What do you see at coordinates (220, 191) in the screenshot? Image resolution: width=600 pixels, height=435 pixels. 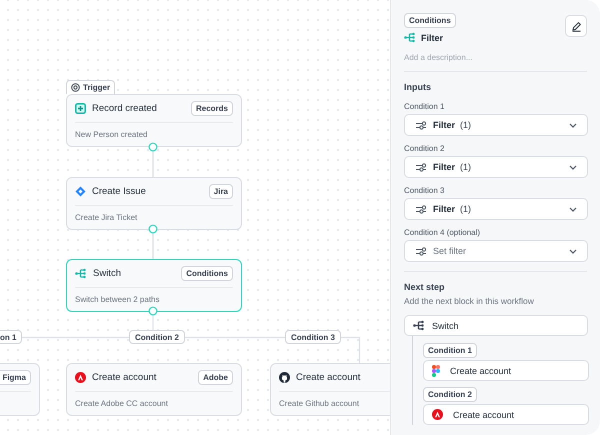 I see `app-tag: Jira` at bounding box center [220, 191].